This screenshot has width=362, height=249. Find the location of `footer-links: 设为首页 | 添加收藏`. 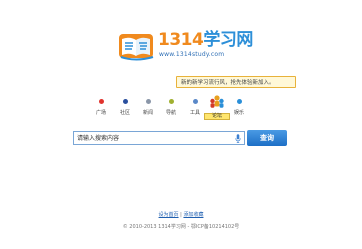

footer-links: 设为首页 | 添加收藏 is located at coordinates (181, 215).